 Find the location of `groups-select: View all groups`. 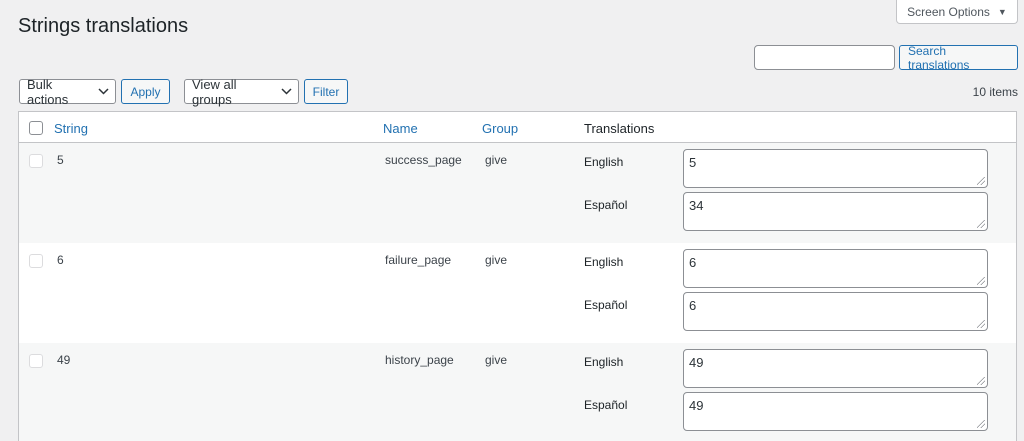

groups-select: View all groups is located at coordinates (241, 91).